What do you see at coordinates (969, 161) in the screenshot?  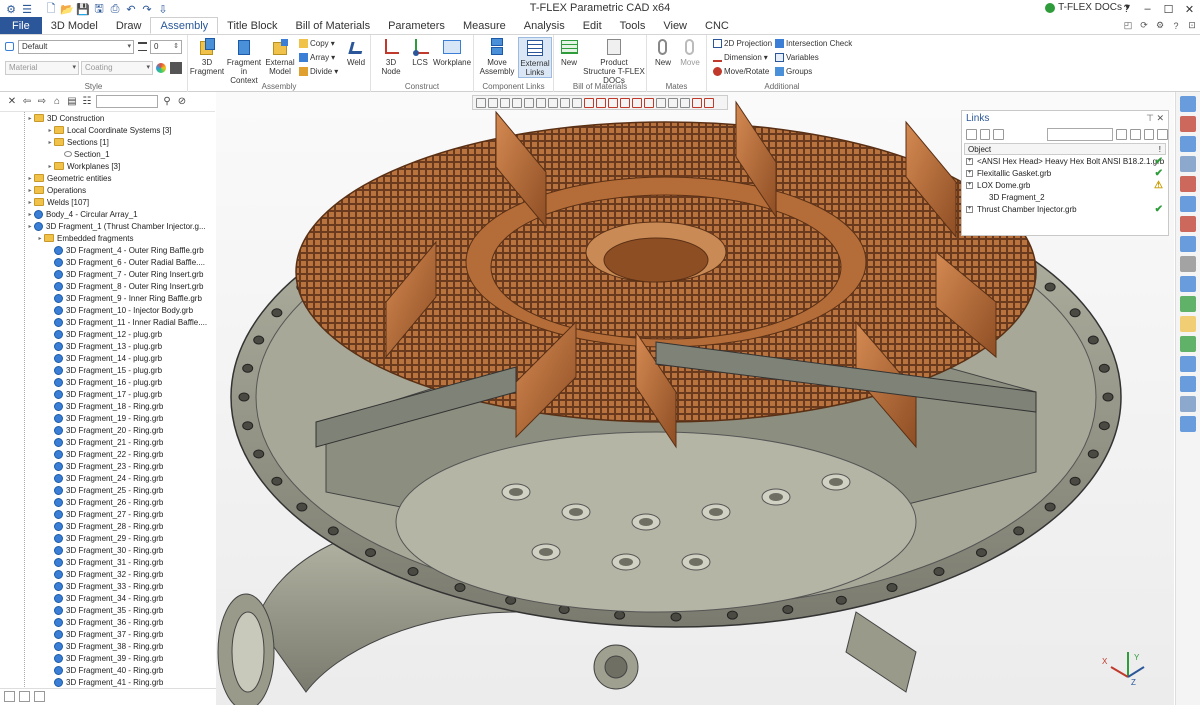 I see `expand-icon: +` at bounding box center [969, 161].